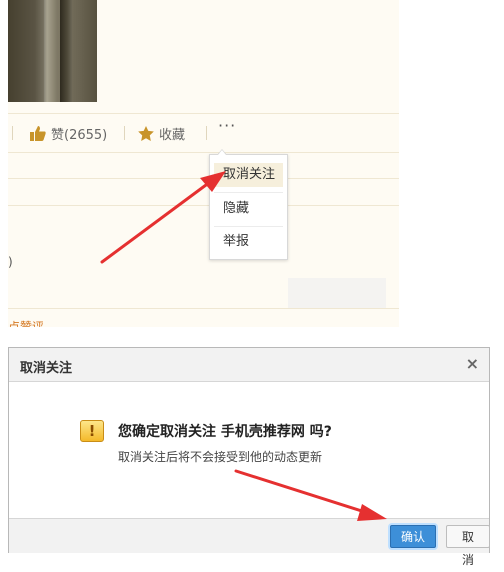 This screenshot has height=572, width=504. I want to click on cancel-button: 取消, so click(468, 546).